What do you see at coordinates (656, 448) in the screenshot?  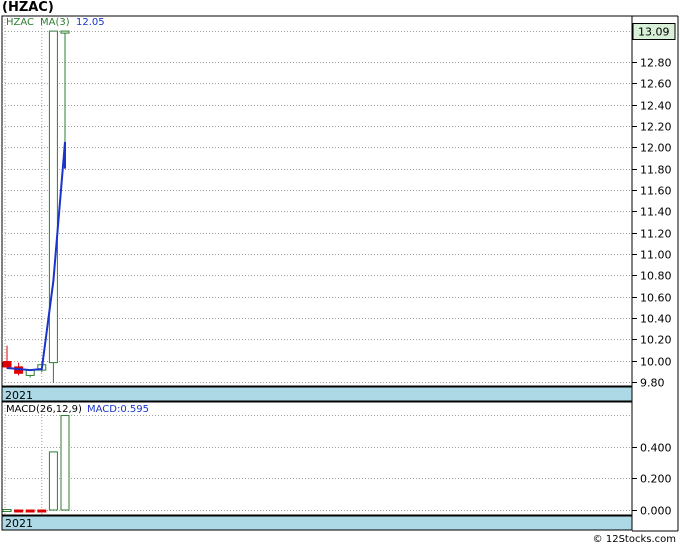 I see `macd-tick-label: 0.400` at bounding box center [656, 448].